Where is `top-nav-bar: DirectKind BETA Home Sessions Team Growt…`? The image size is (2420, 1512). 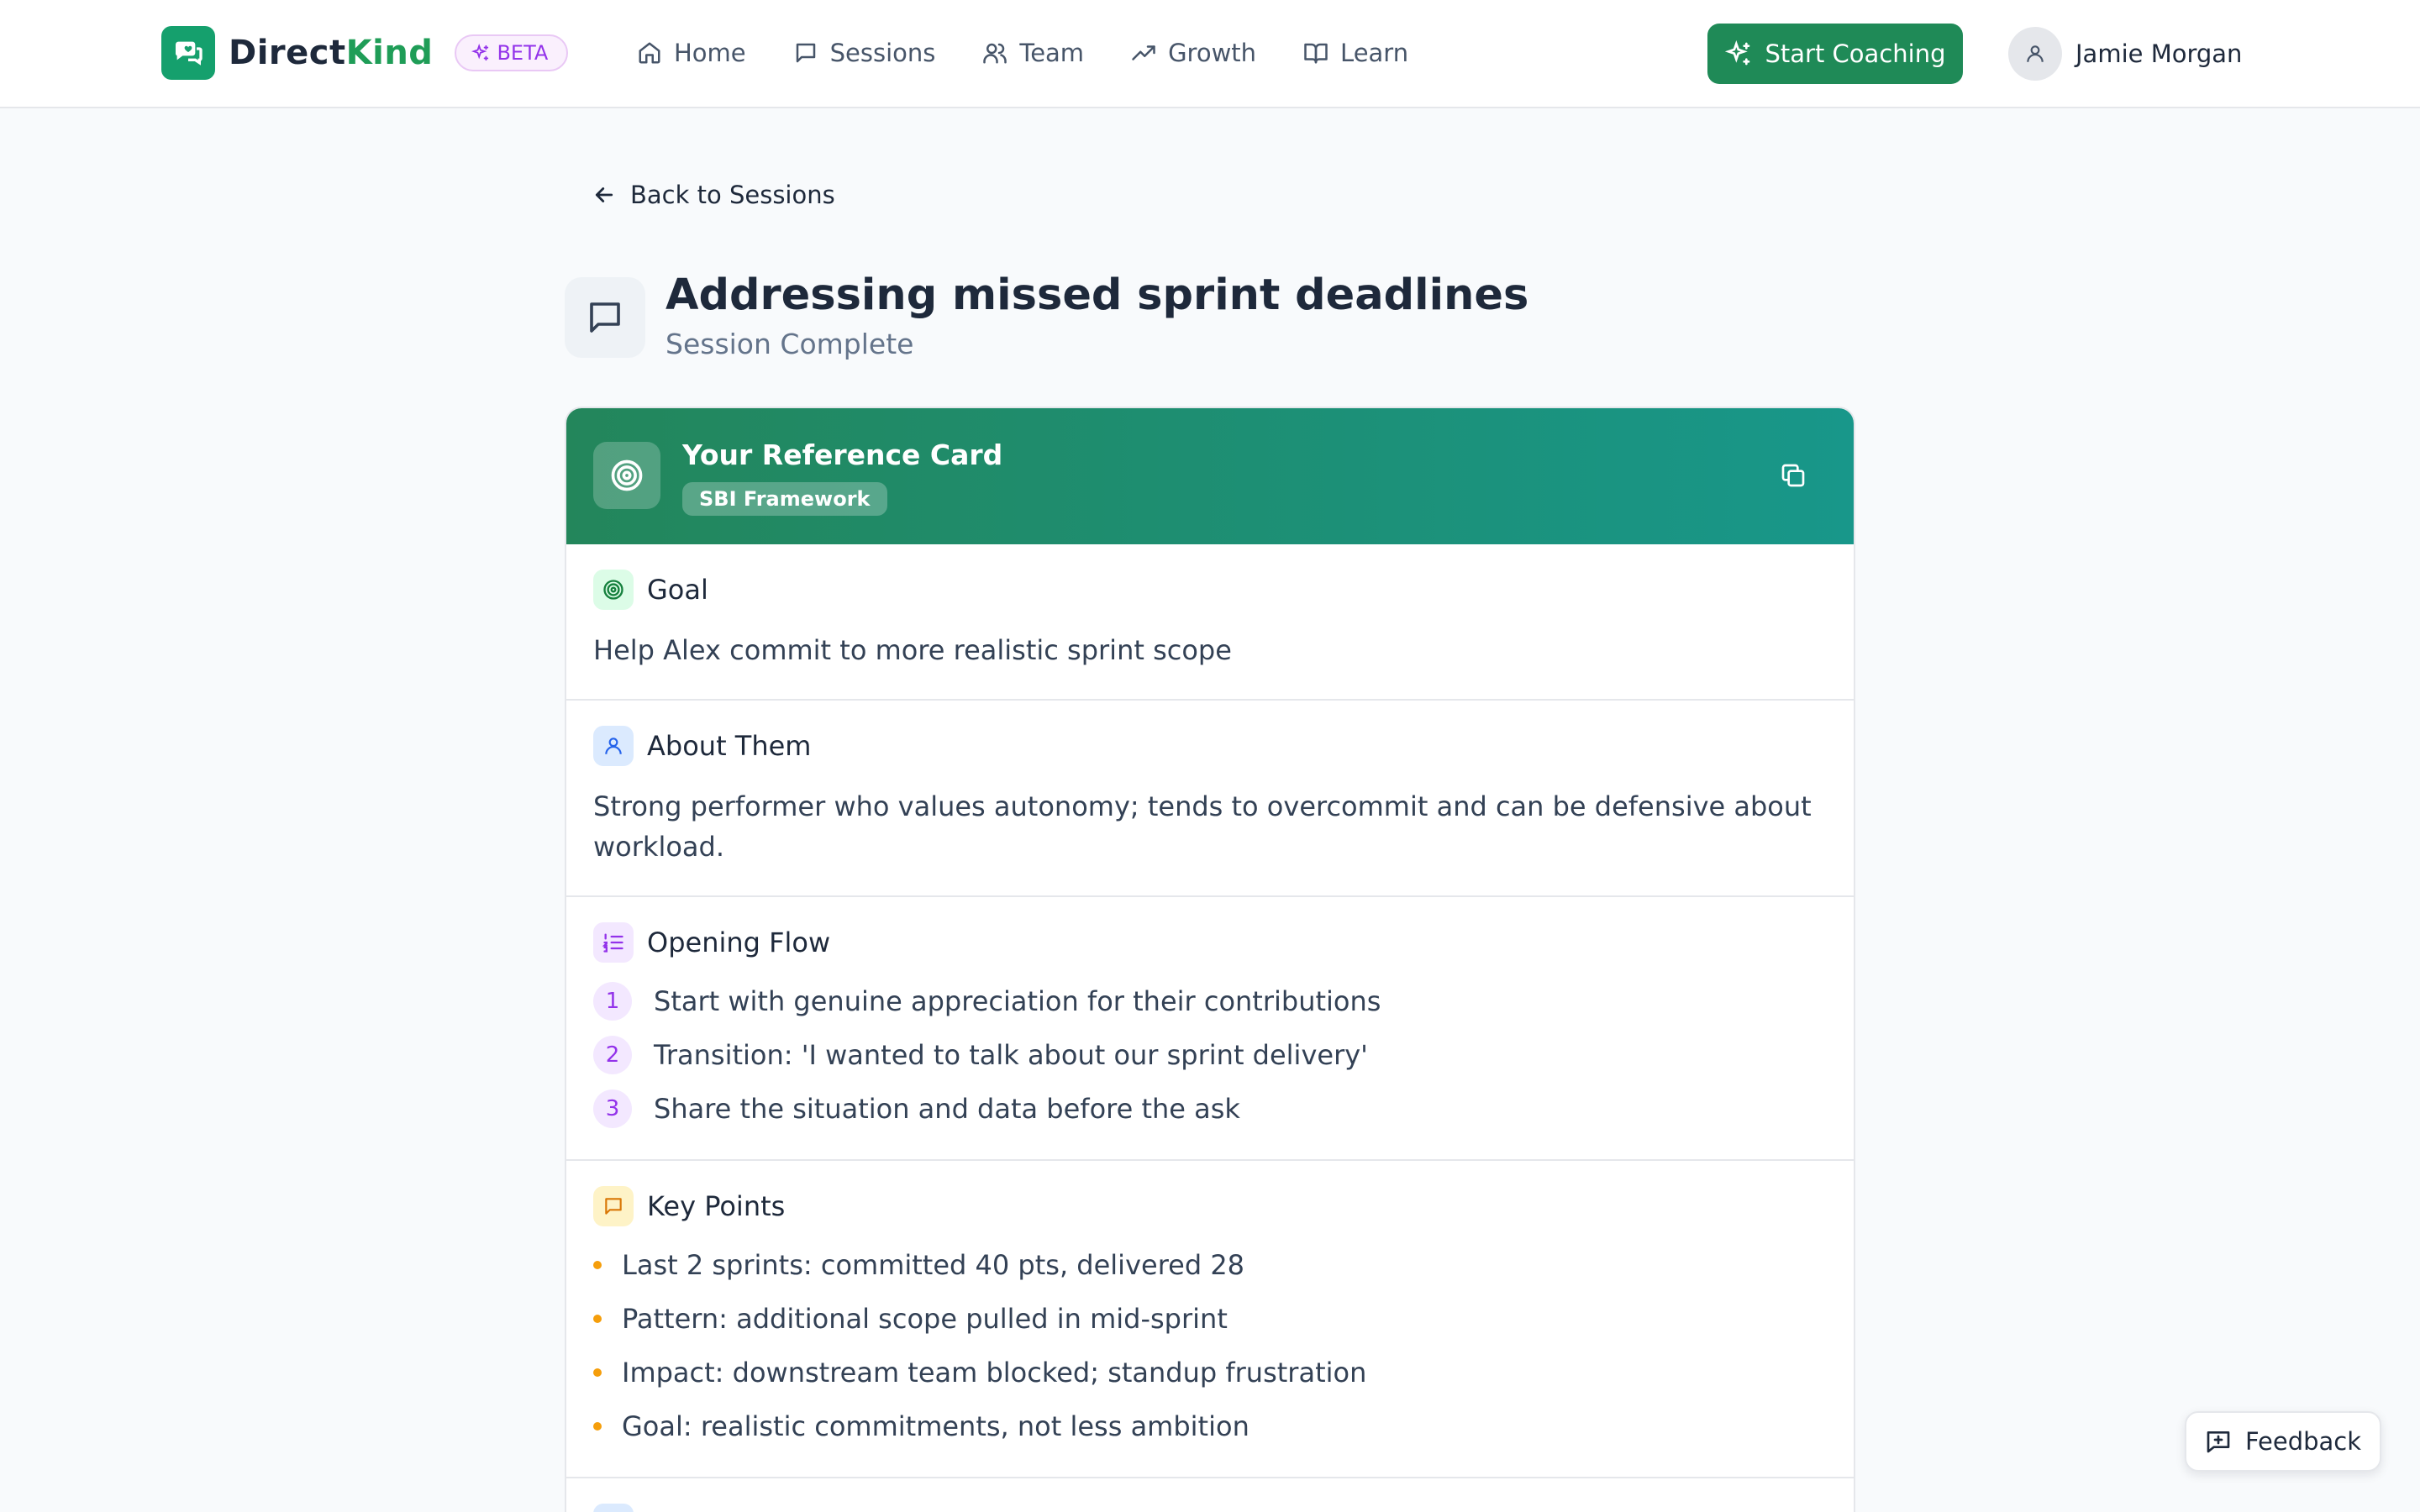 top-nav-bar: DirectKind BETA Home Sessions Team Growt… is located at coordinates (1210, 54).